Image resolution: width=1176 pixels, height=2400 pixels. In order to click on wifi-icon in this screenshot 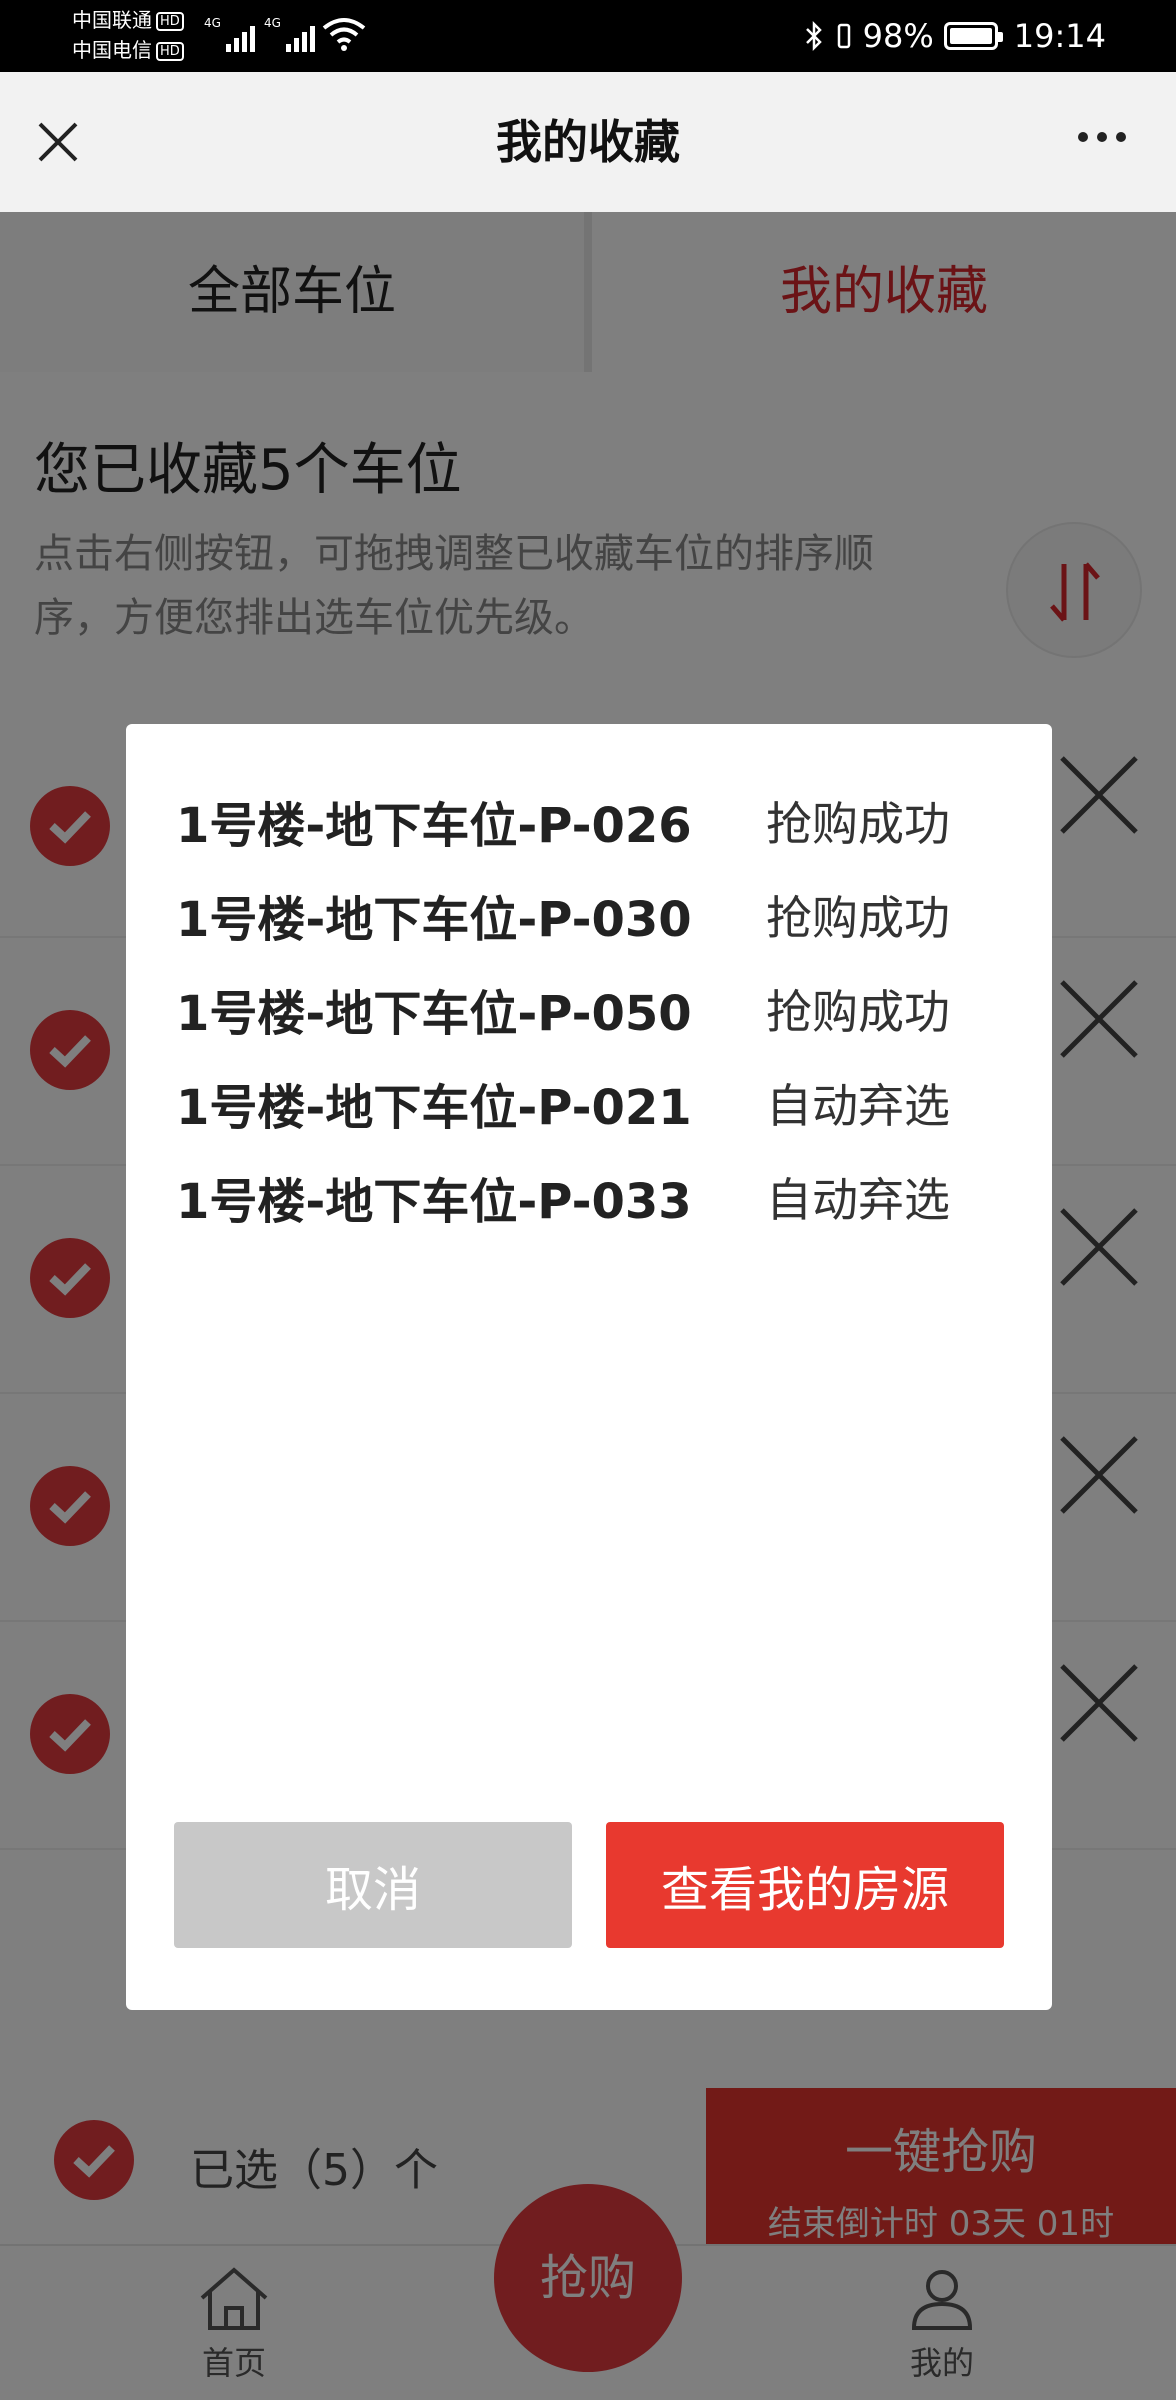, I will do `click(344, 34)`.